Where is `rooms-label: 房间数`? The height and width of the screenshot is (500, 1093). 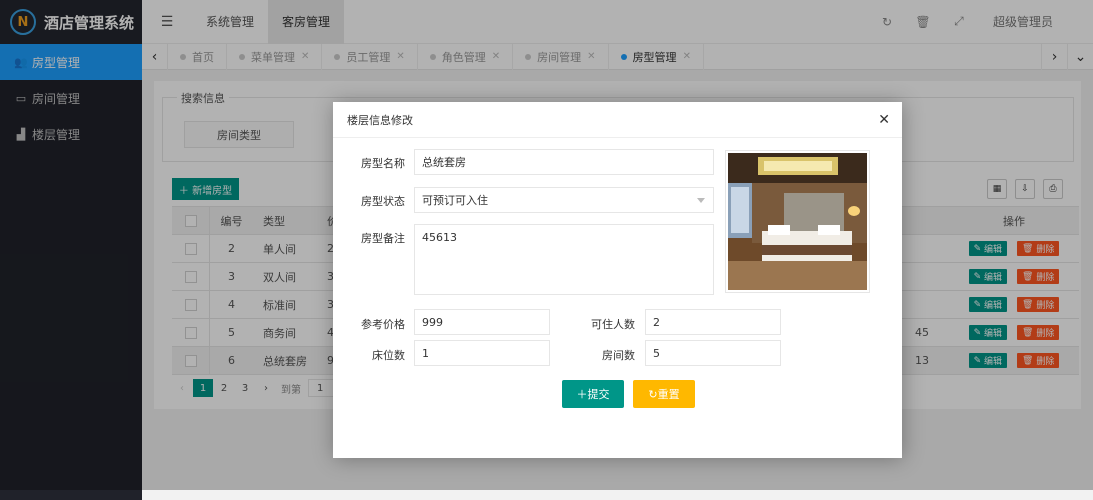 rooms-label: 房间数 is located at coordinates (618, 355).